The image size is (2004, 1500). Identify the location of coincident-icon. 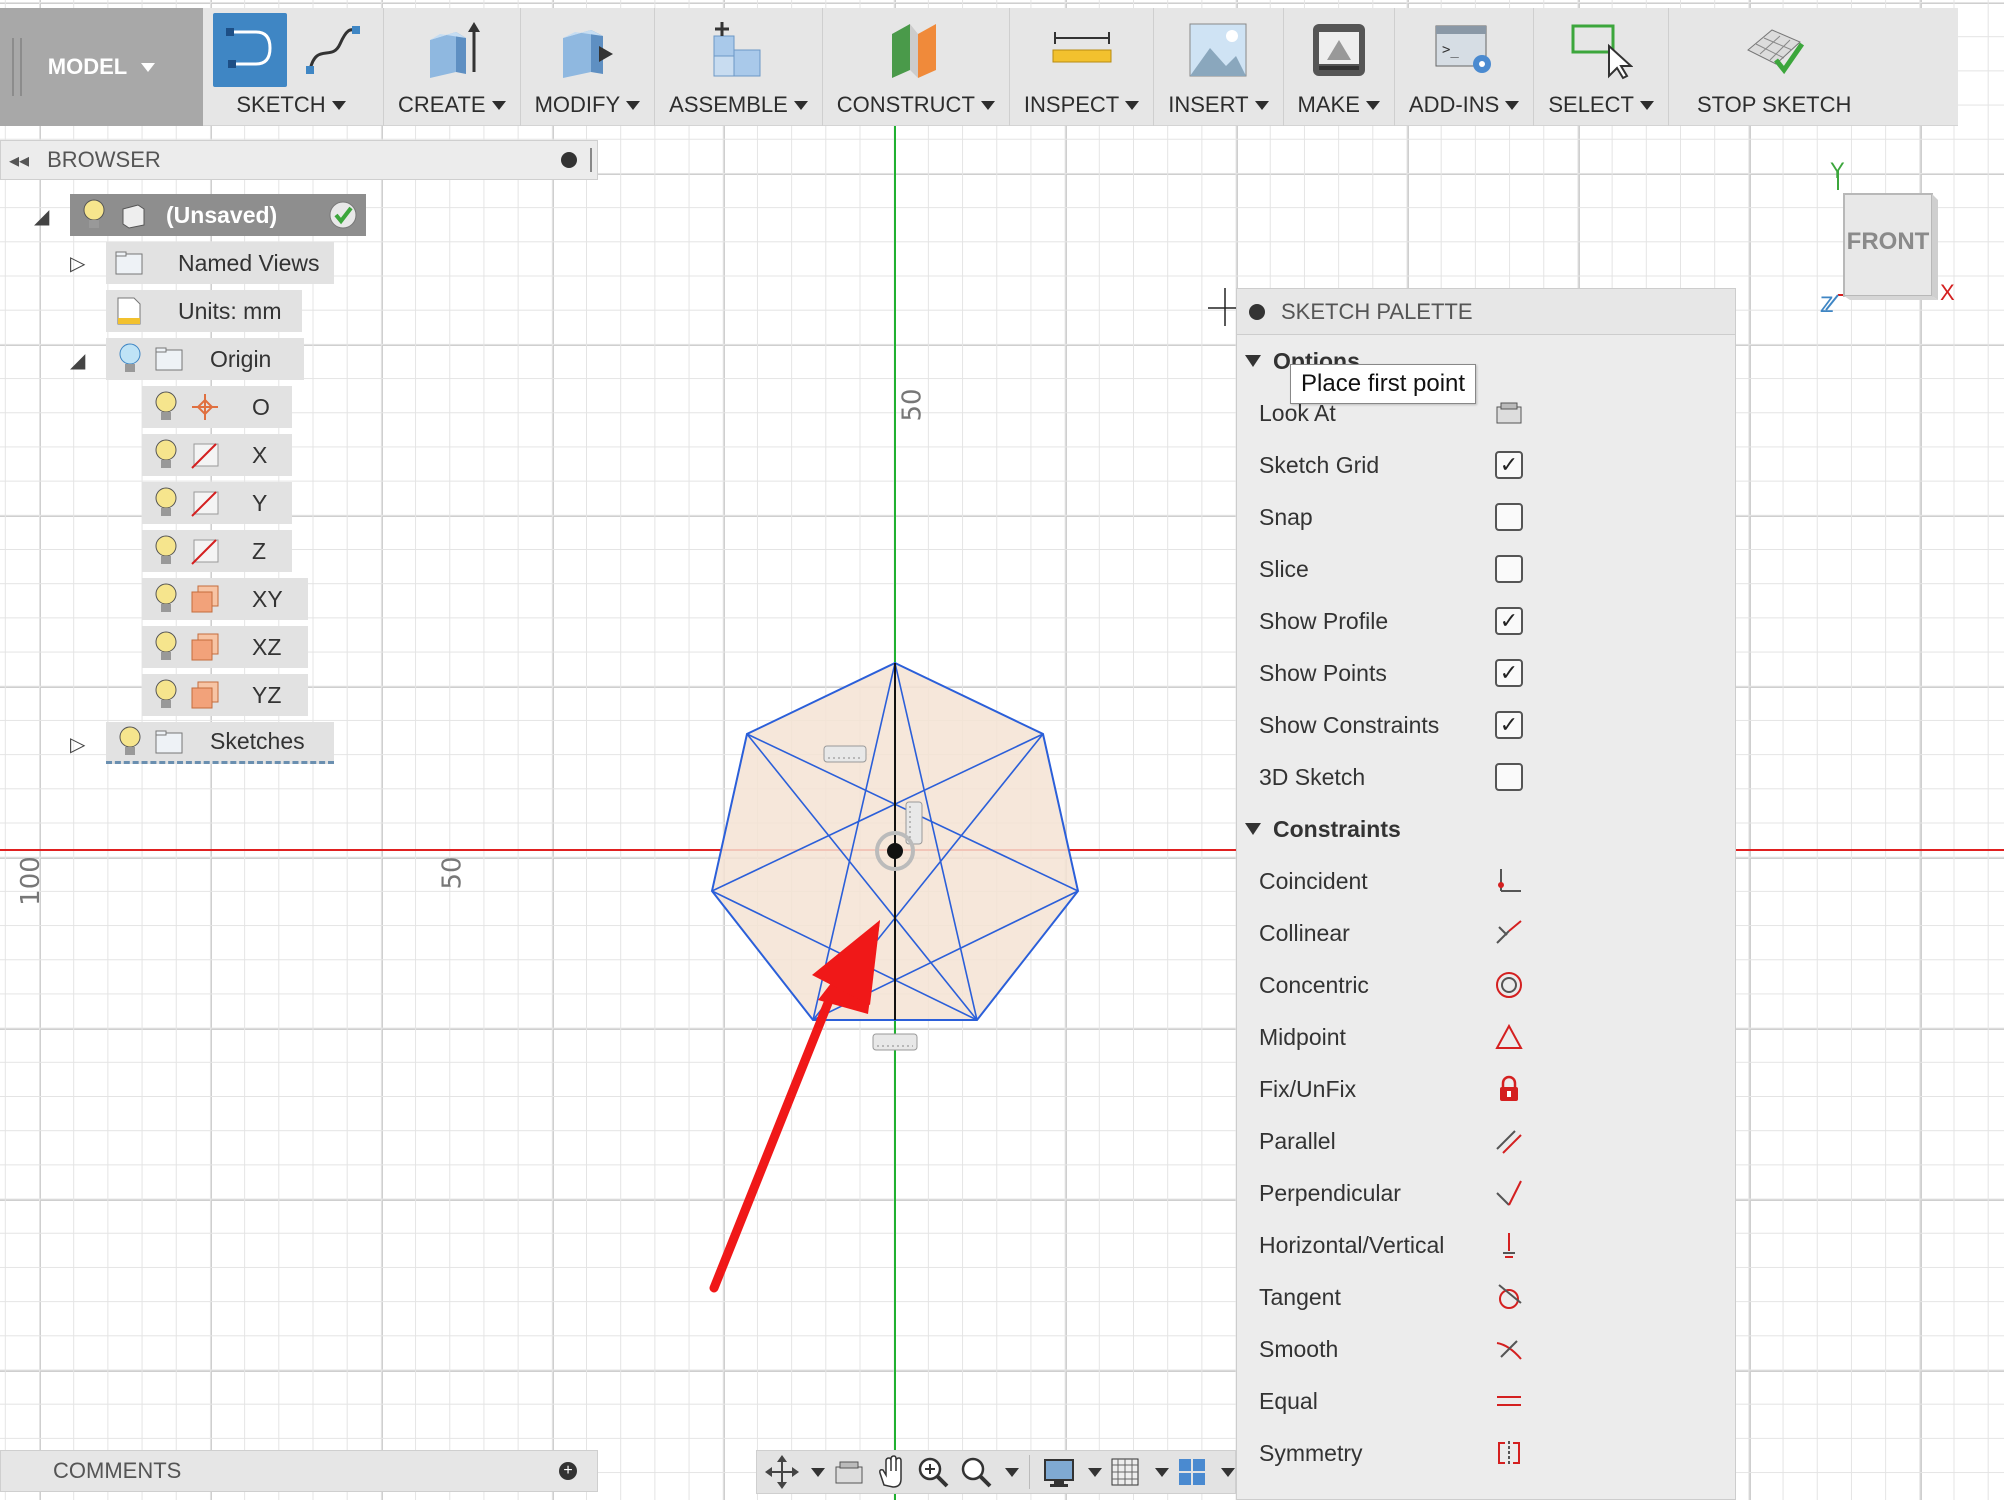
(1509, 881).